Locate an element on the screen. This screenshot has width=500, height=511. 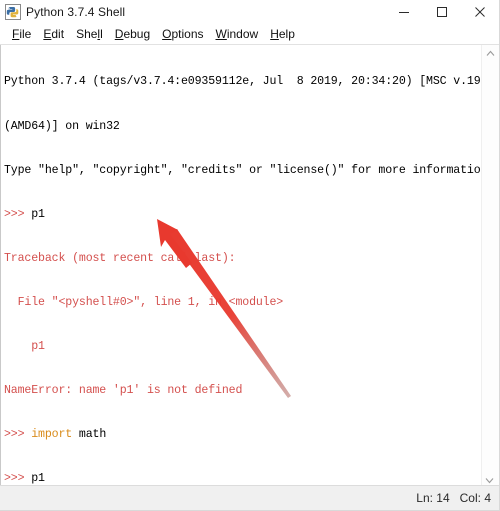
close-button is located at coordinates (480, 12).